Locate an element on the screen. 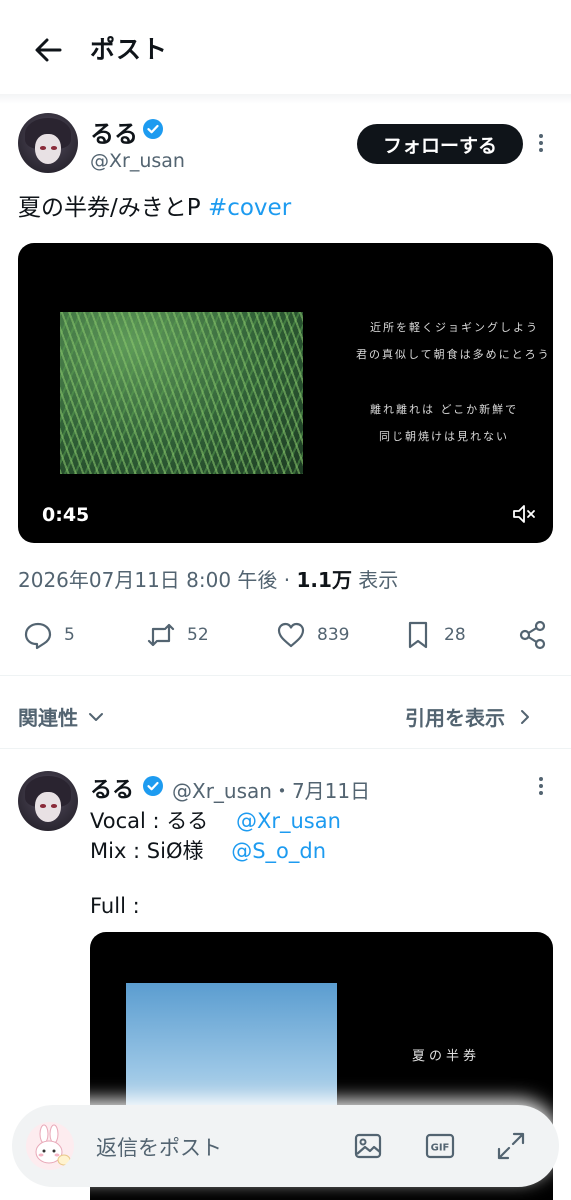  avatar is located at coordinates (48, 143).